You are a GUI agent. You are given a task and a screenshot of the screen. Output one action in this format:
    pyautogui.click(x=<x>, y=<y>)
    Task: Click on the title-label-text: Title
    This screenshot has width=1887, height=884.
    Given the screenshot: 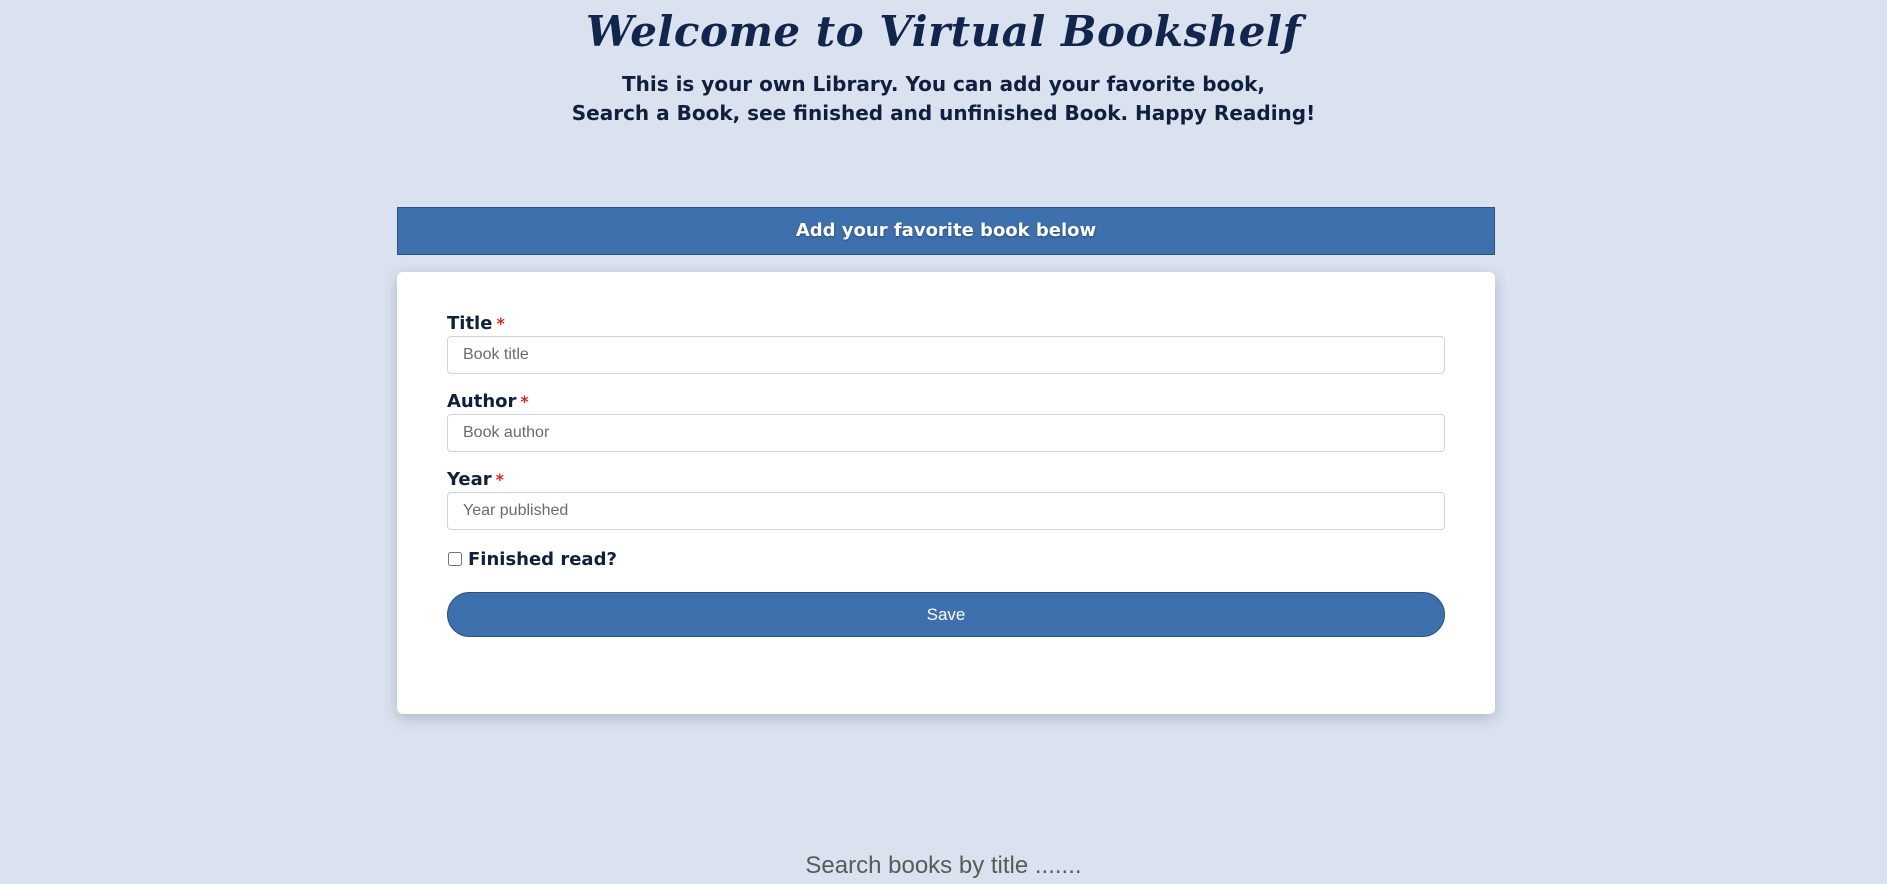 What is the action you would take?
    pyautogui.click(x=470, y=323)
    